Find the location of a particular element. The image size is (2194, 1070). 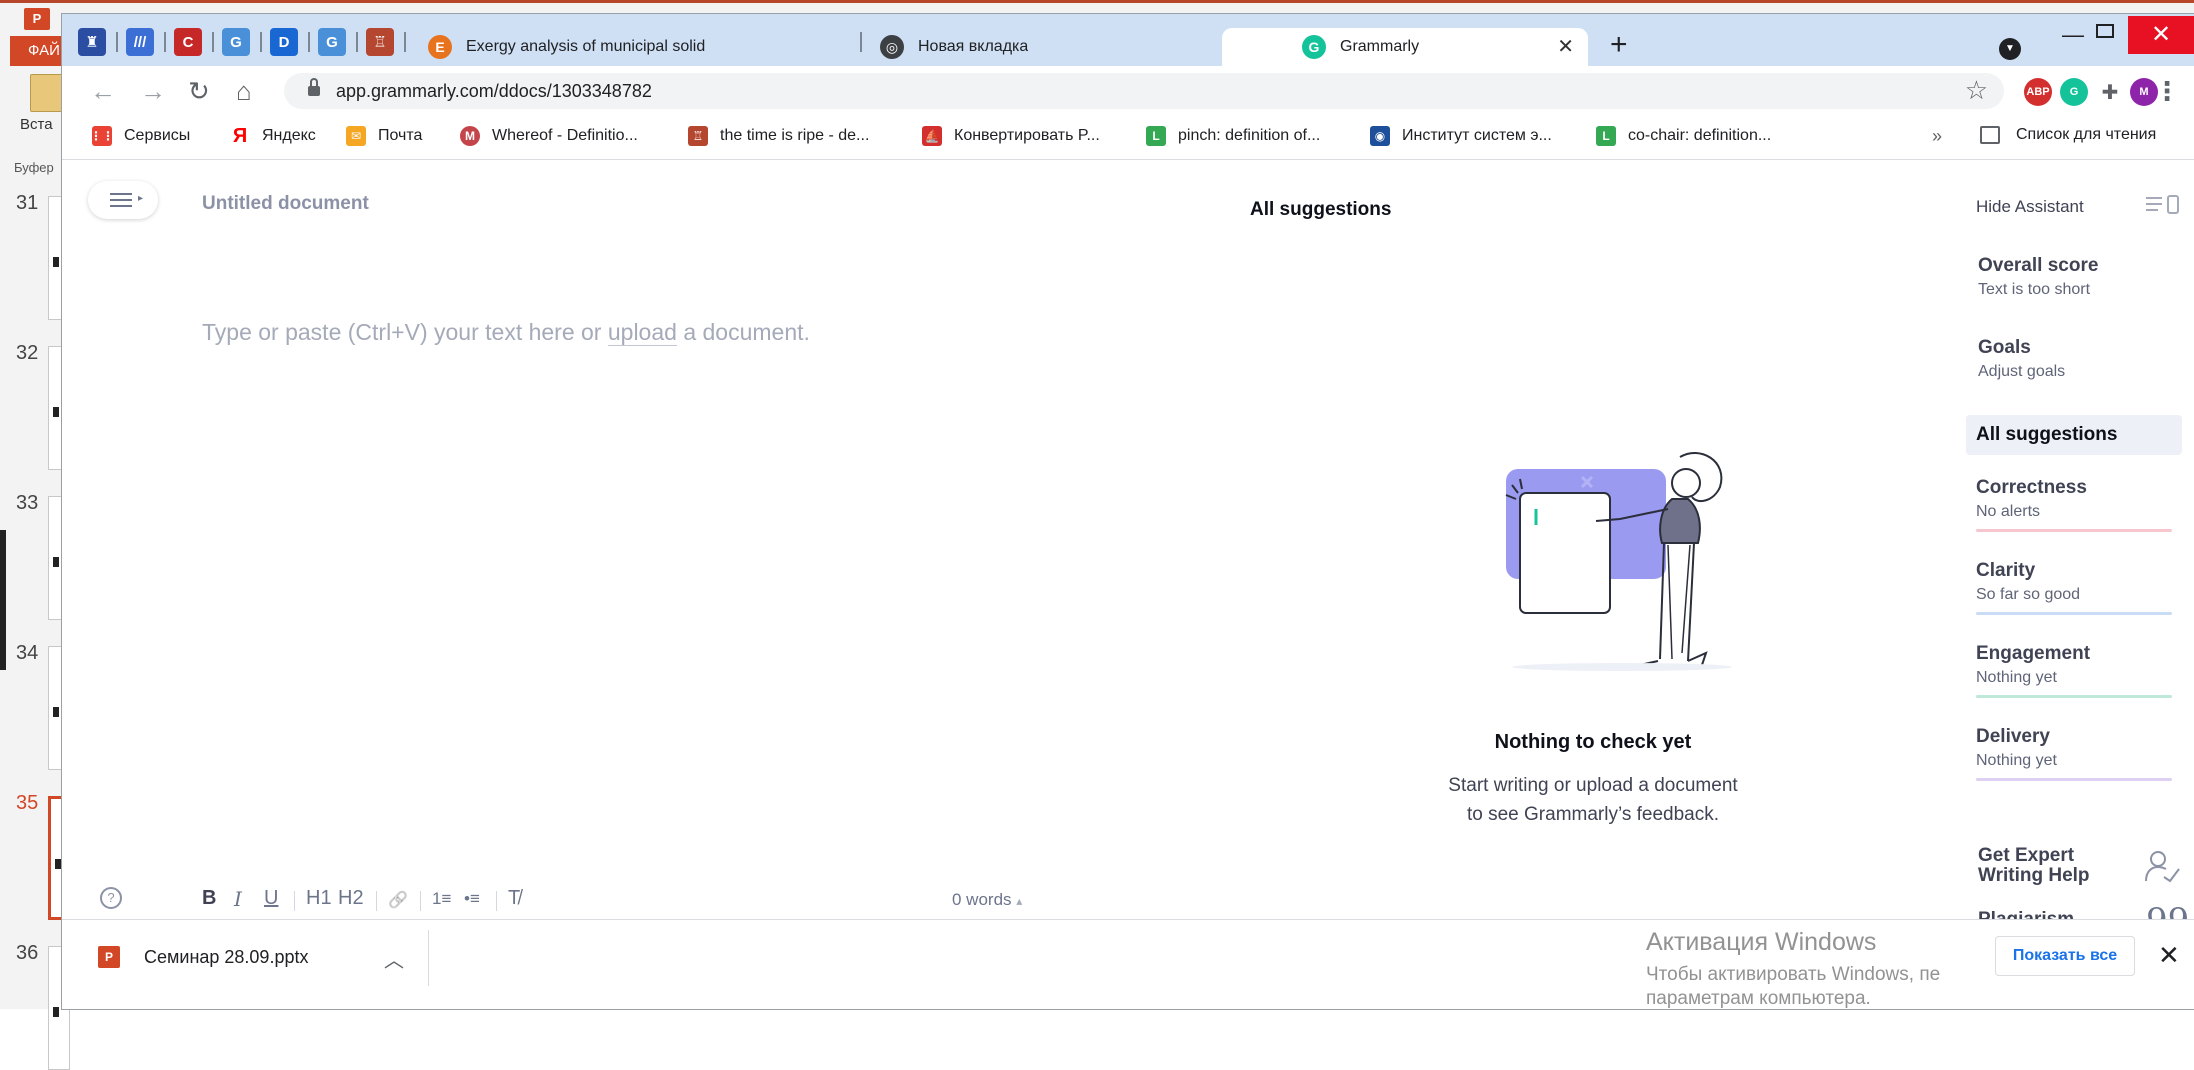

bookmark-mail: ✉ Почта is located at coordinates (384, 136).